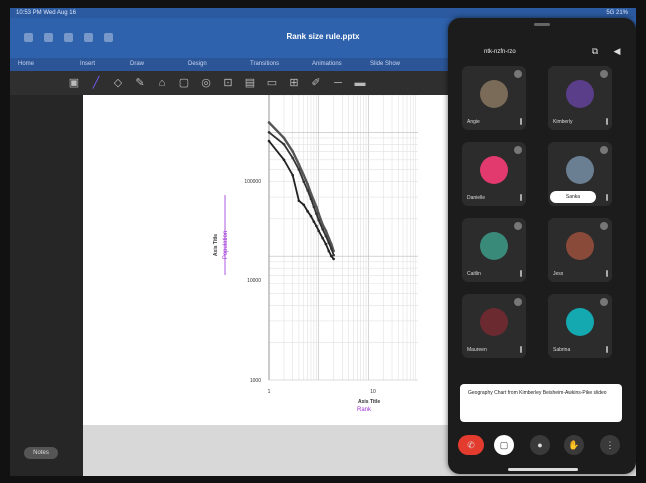 Image resolution: width=646 pixels, height=483 pixels. Describe the element at coordinates (573, 197) in the screenshot. I see `pinned-badge: Sanka` at that location.